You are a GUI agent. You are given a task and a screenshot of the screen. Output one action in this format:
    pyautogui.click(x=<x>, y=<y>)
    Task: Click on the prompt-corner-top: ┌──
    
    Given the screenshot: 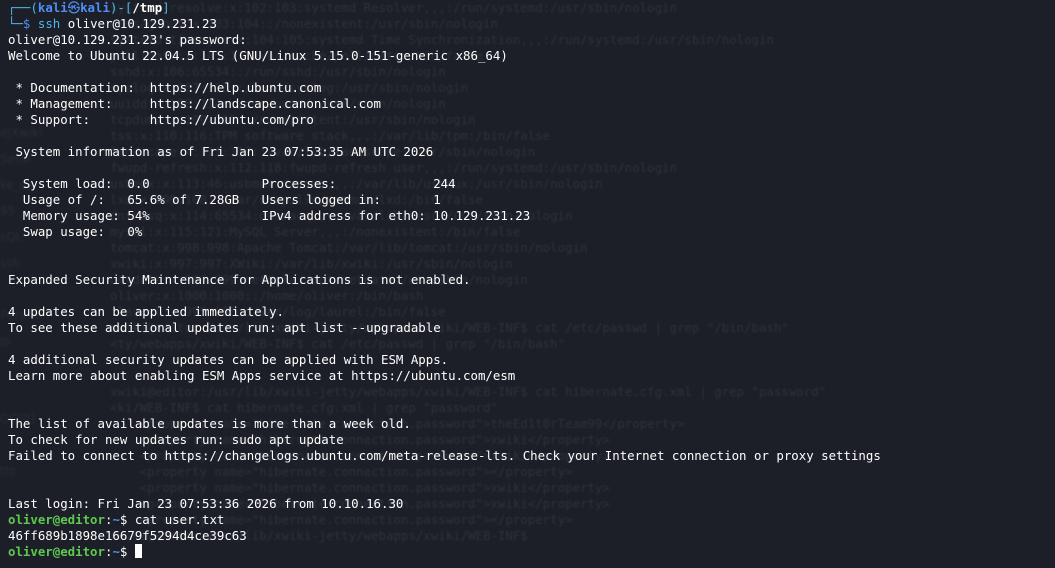 What is the action you would take?
    pyautogui.click(x=19, y=7)
    